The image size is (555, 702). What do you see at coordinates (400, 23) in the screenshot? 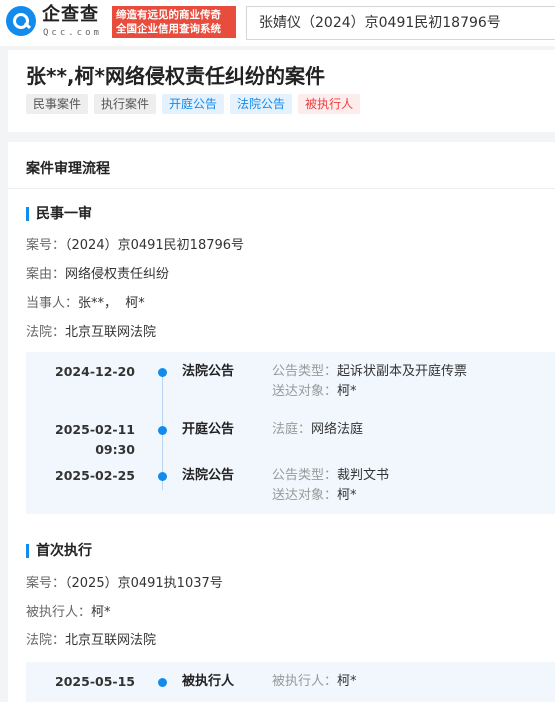
I see `search-input: 张婧仪（2024）京0491民初18796号` at bounding box center [400, 23].